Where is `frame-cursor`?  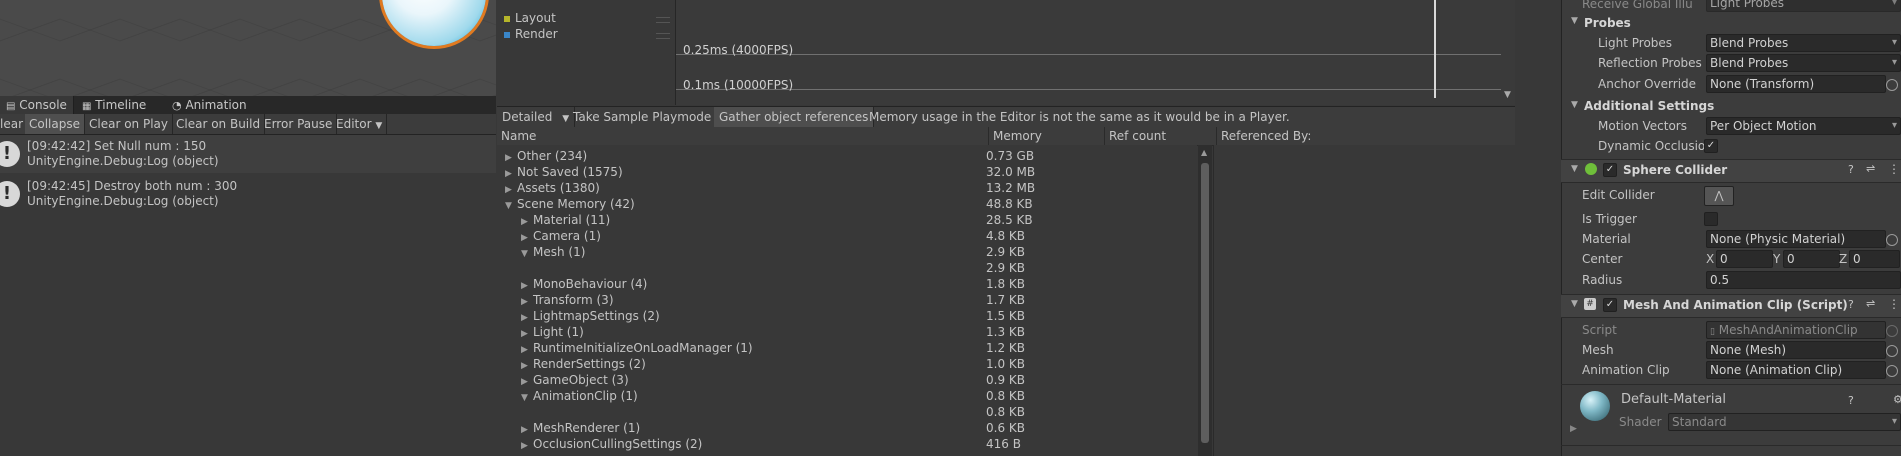
frame-cursor is located at coordinates (1435, 49).